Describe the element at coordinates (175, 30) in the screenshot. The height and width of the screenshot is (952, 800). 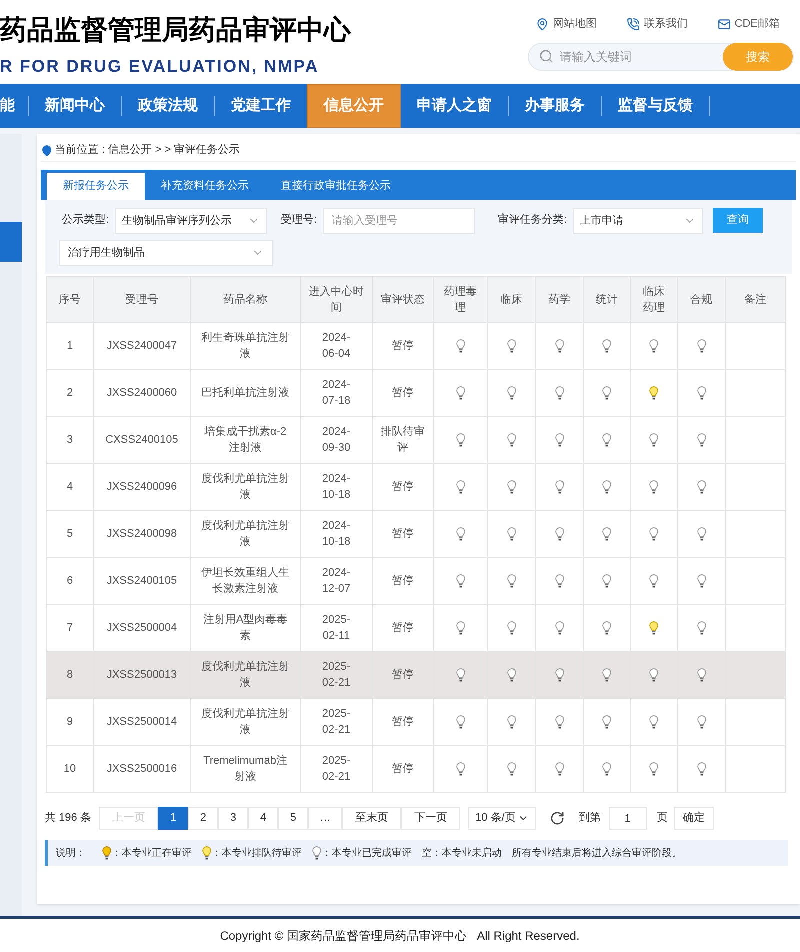
I see `site-title: 药品监督管理局药品审评中心` at that location.